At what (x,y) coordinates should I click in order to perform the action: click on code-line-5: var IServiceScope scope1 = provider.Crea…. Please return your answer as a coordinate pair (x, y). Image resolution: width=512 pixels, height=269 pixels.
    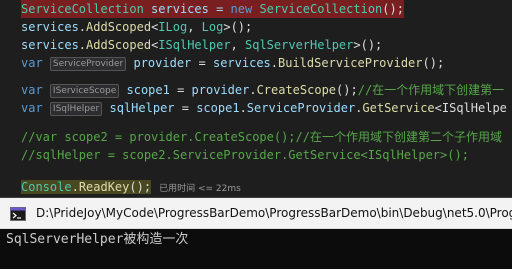
    Looking at the image, I should click on (262, 90).